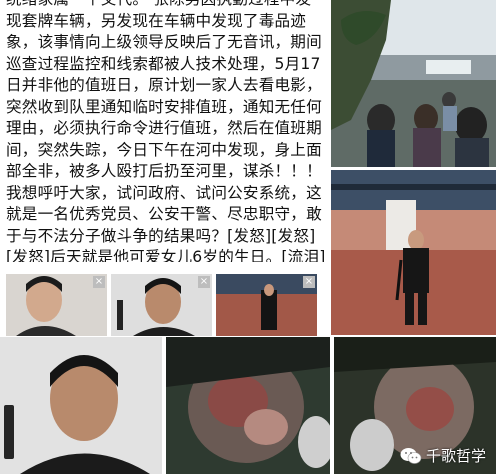  Describe the element at coordinates (266, 305) in the screenshot. I see `thumbnail-gym: ×` at that location.